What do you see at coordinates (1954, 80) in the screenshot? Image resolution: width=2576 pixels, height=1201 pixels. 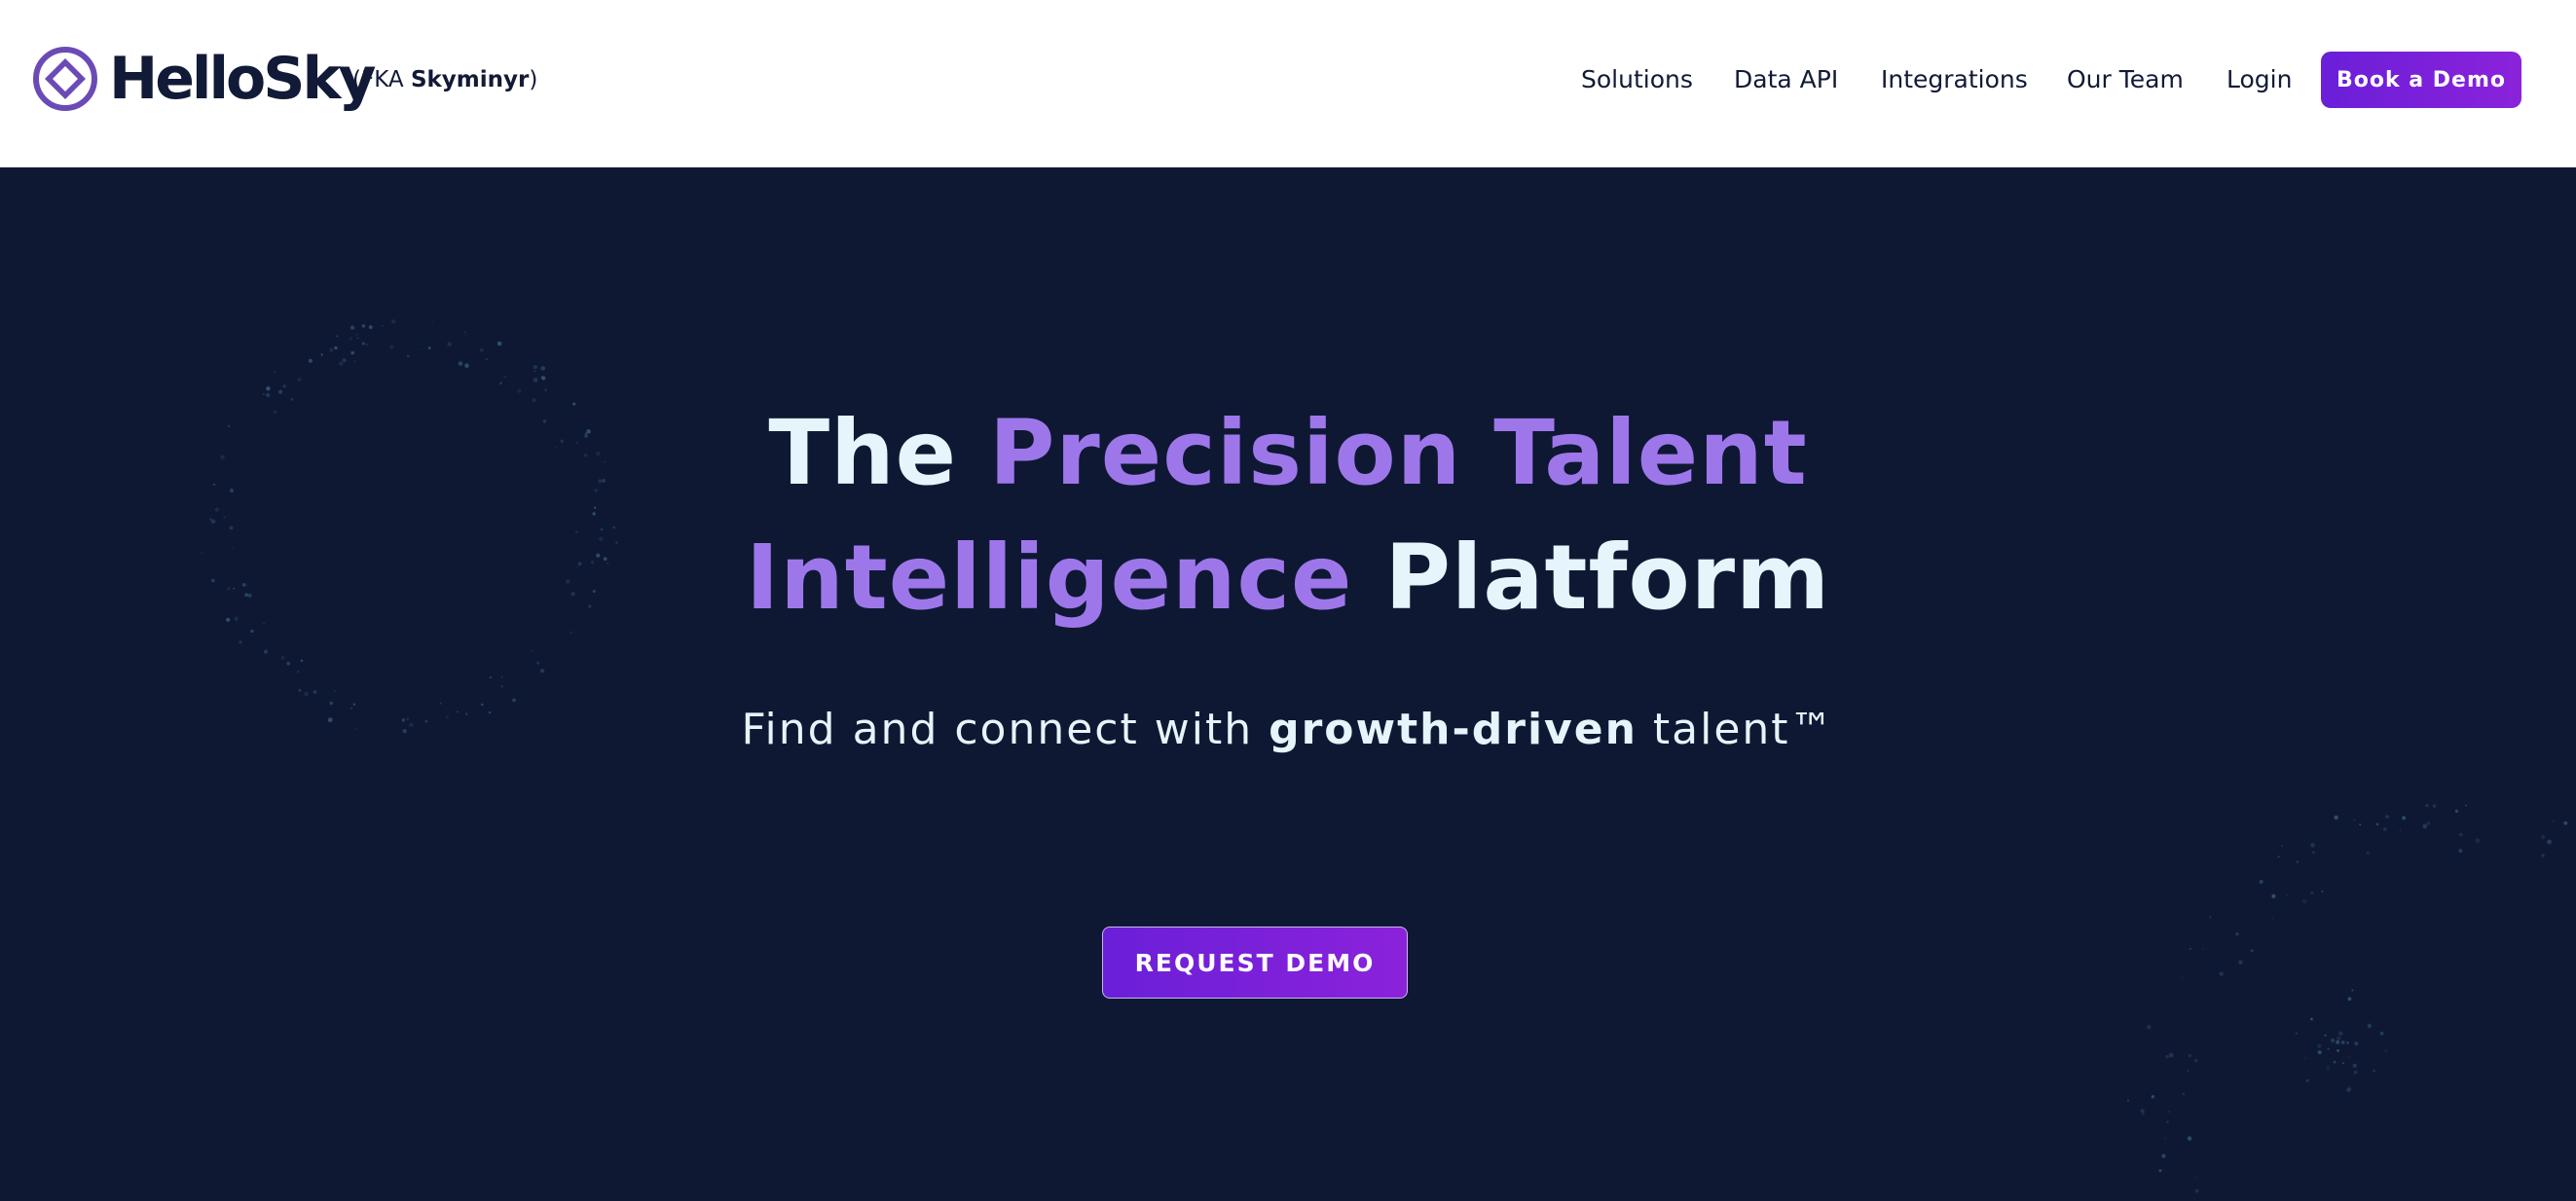 I see `nav-integrations: Integrations` at bounding box center [1954, 80].